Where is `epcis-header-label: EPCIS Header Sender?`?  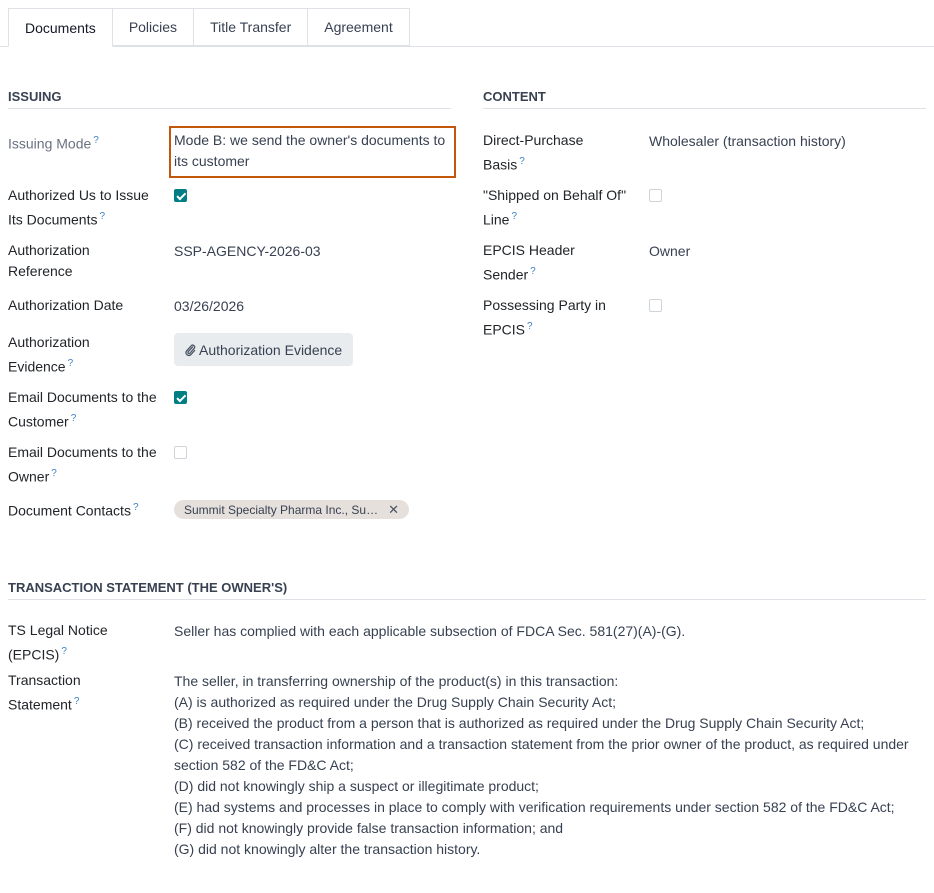
epcis-header-label: EPCIS Header Sender? is located at coordinates (529, 262).